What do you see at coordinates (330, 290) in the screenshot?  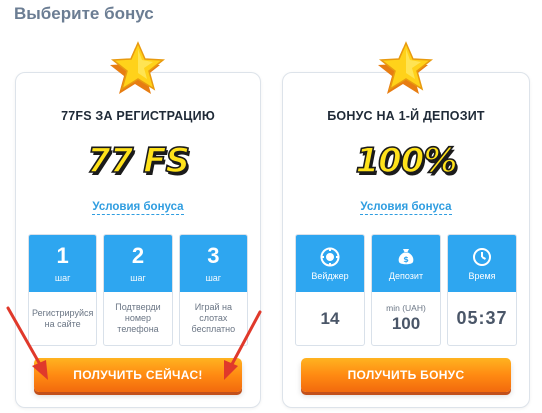 I see `stat-tile-wager: Вейджер 14` at bounding box center [330, 290].